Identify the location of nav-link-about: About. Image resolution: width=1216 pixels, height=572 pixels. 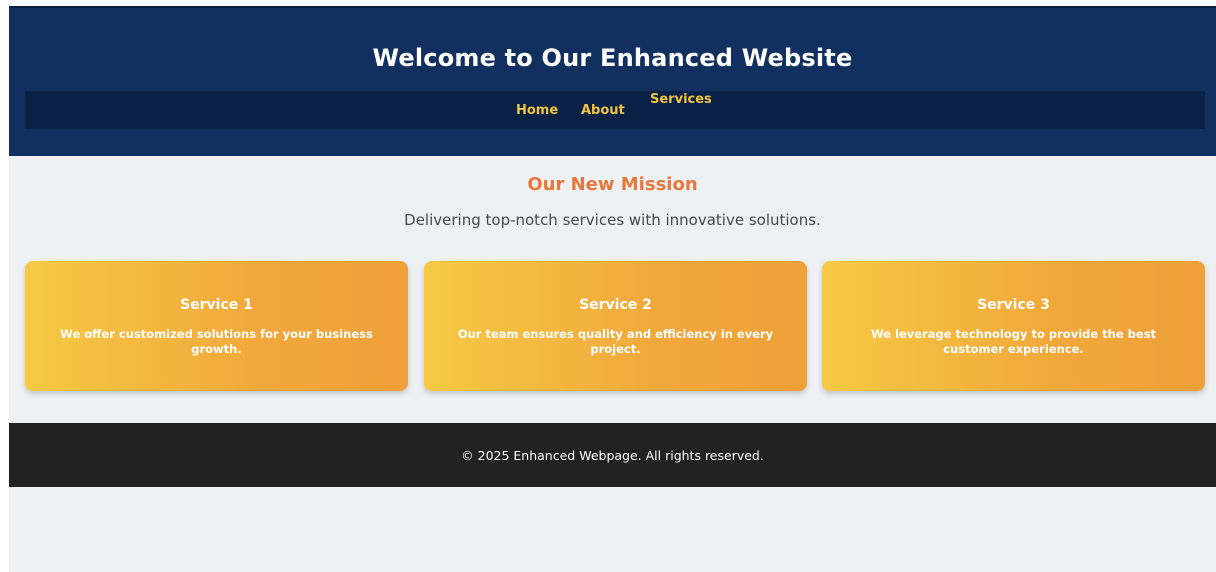
(603, 110).